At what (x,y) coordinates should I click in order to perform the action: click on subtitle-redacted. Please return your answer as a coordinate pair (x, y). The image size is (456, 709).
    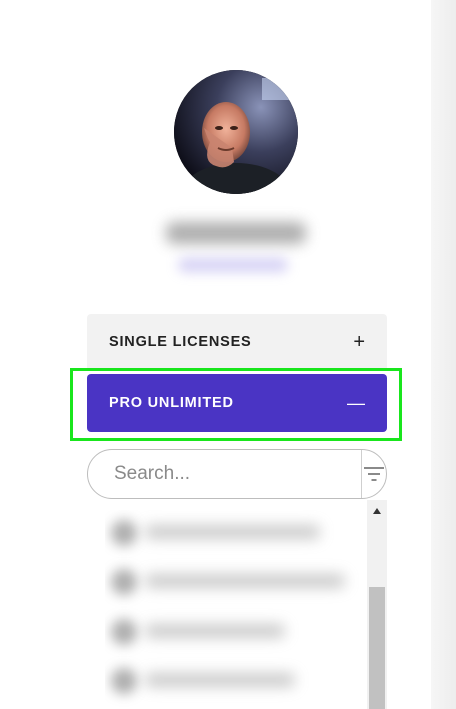
    Looking at the image, I should click on (233, 265).